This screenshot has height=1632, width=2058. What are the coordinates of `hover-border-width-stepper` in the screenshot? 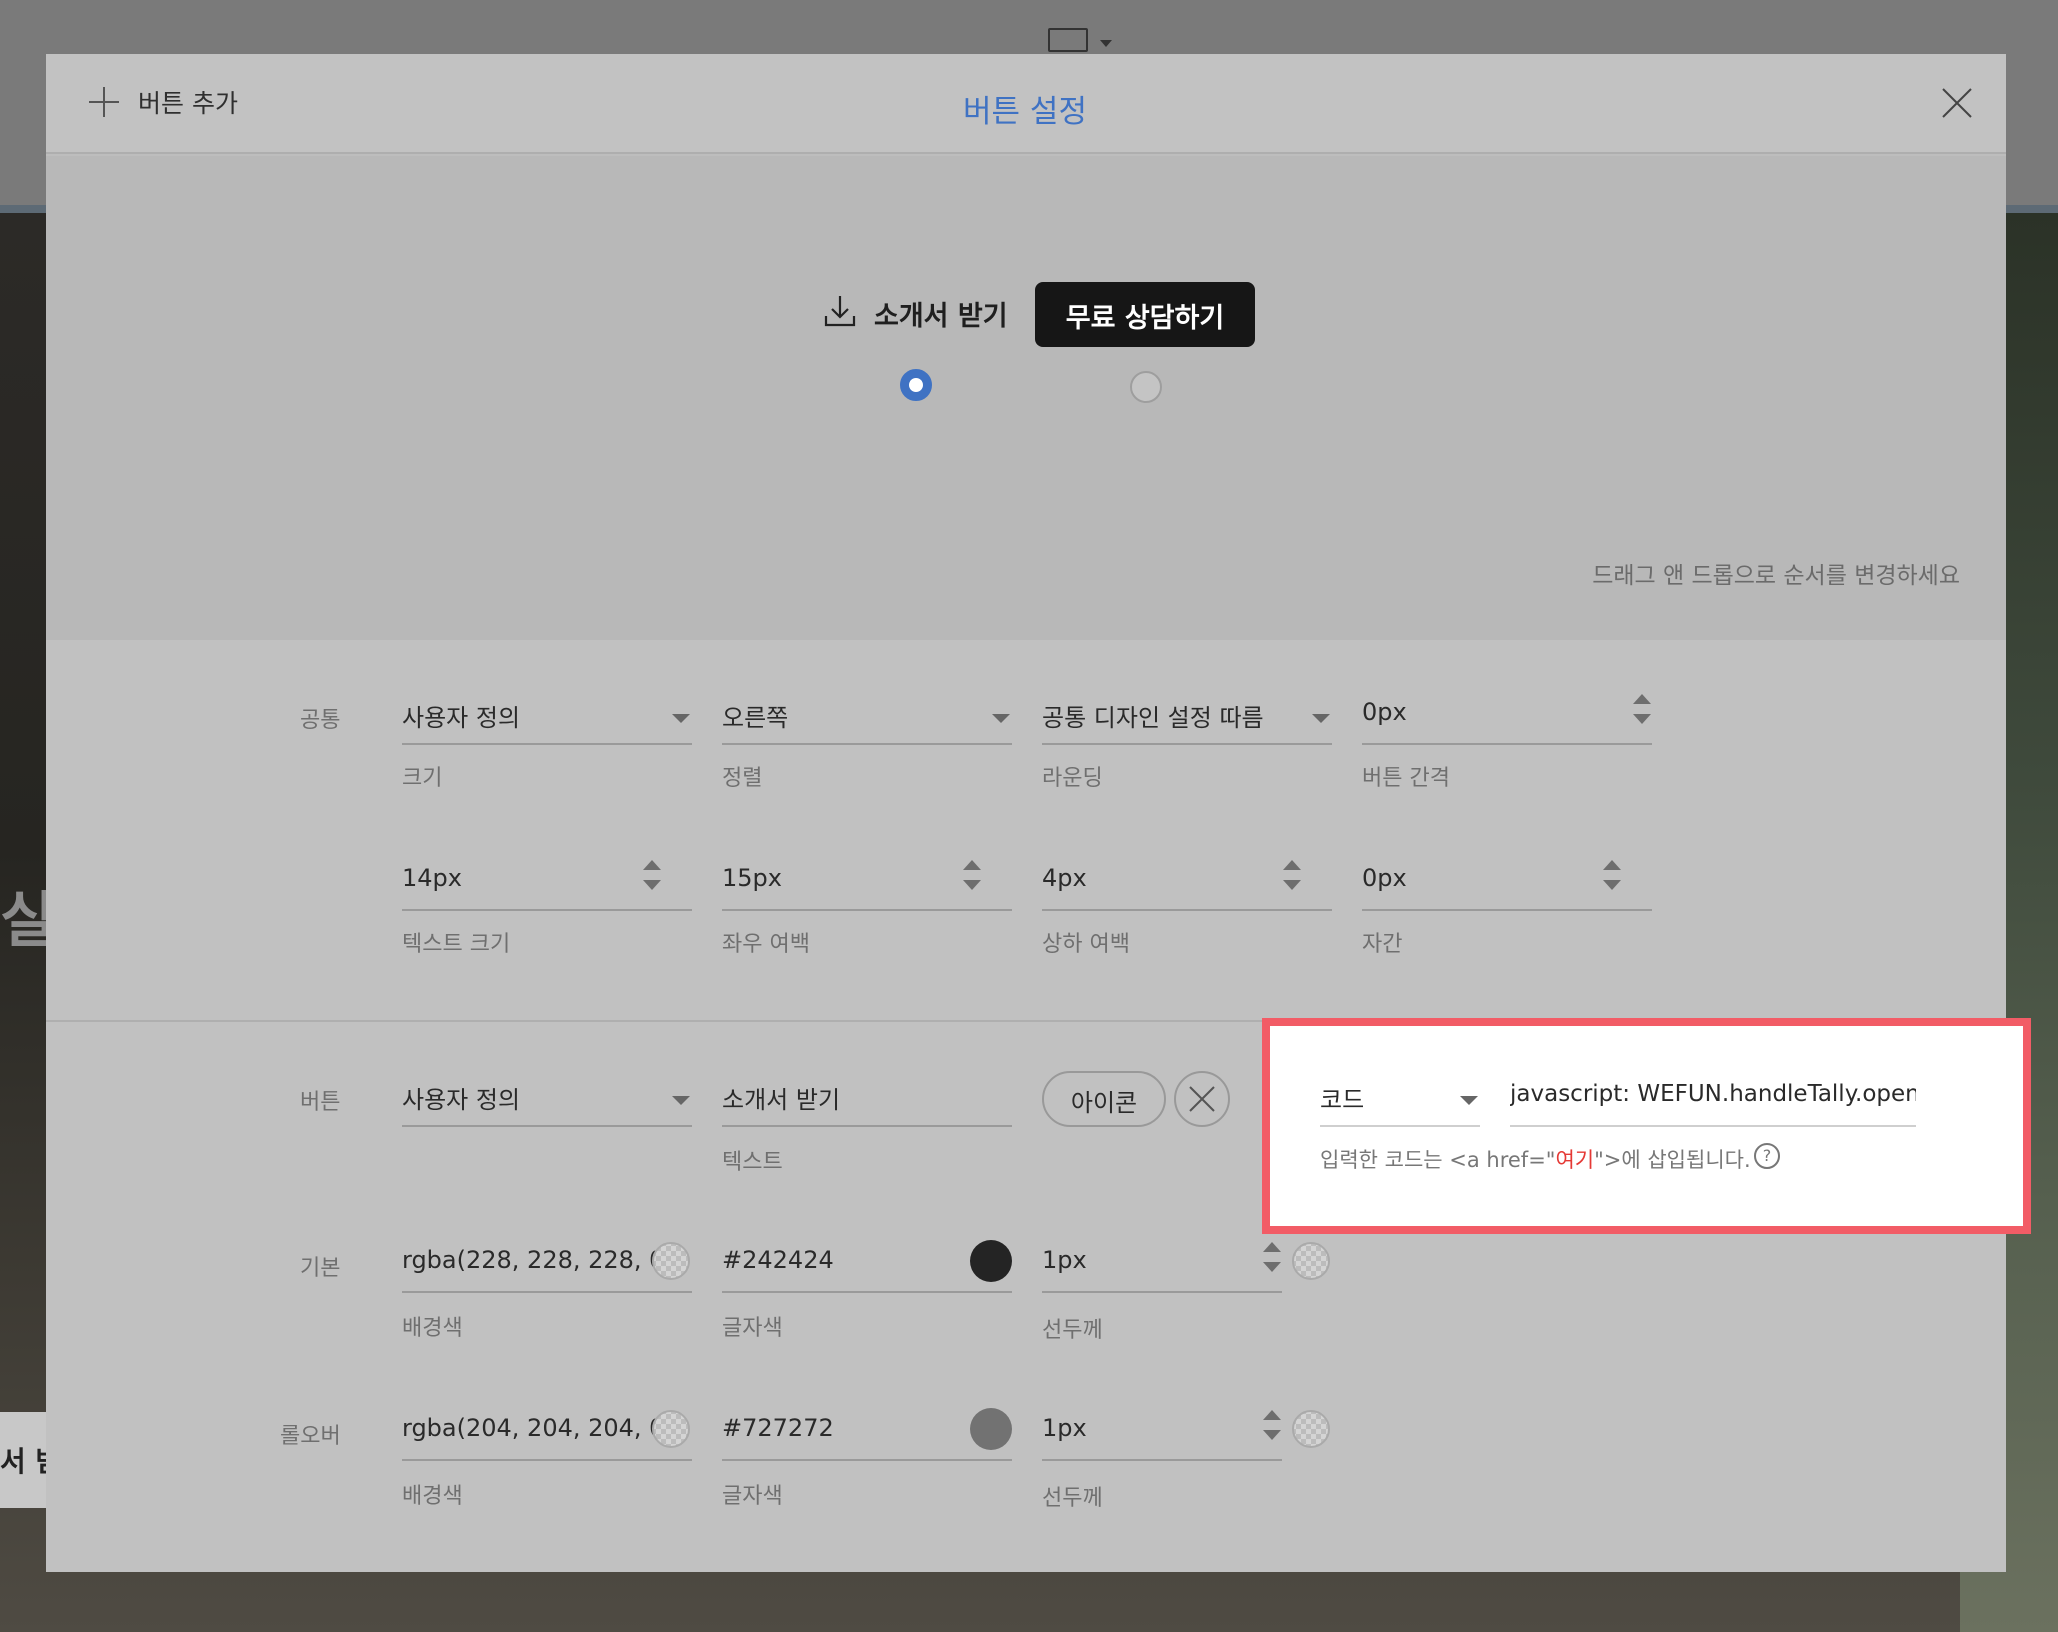 It's located at (1272, 1426).